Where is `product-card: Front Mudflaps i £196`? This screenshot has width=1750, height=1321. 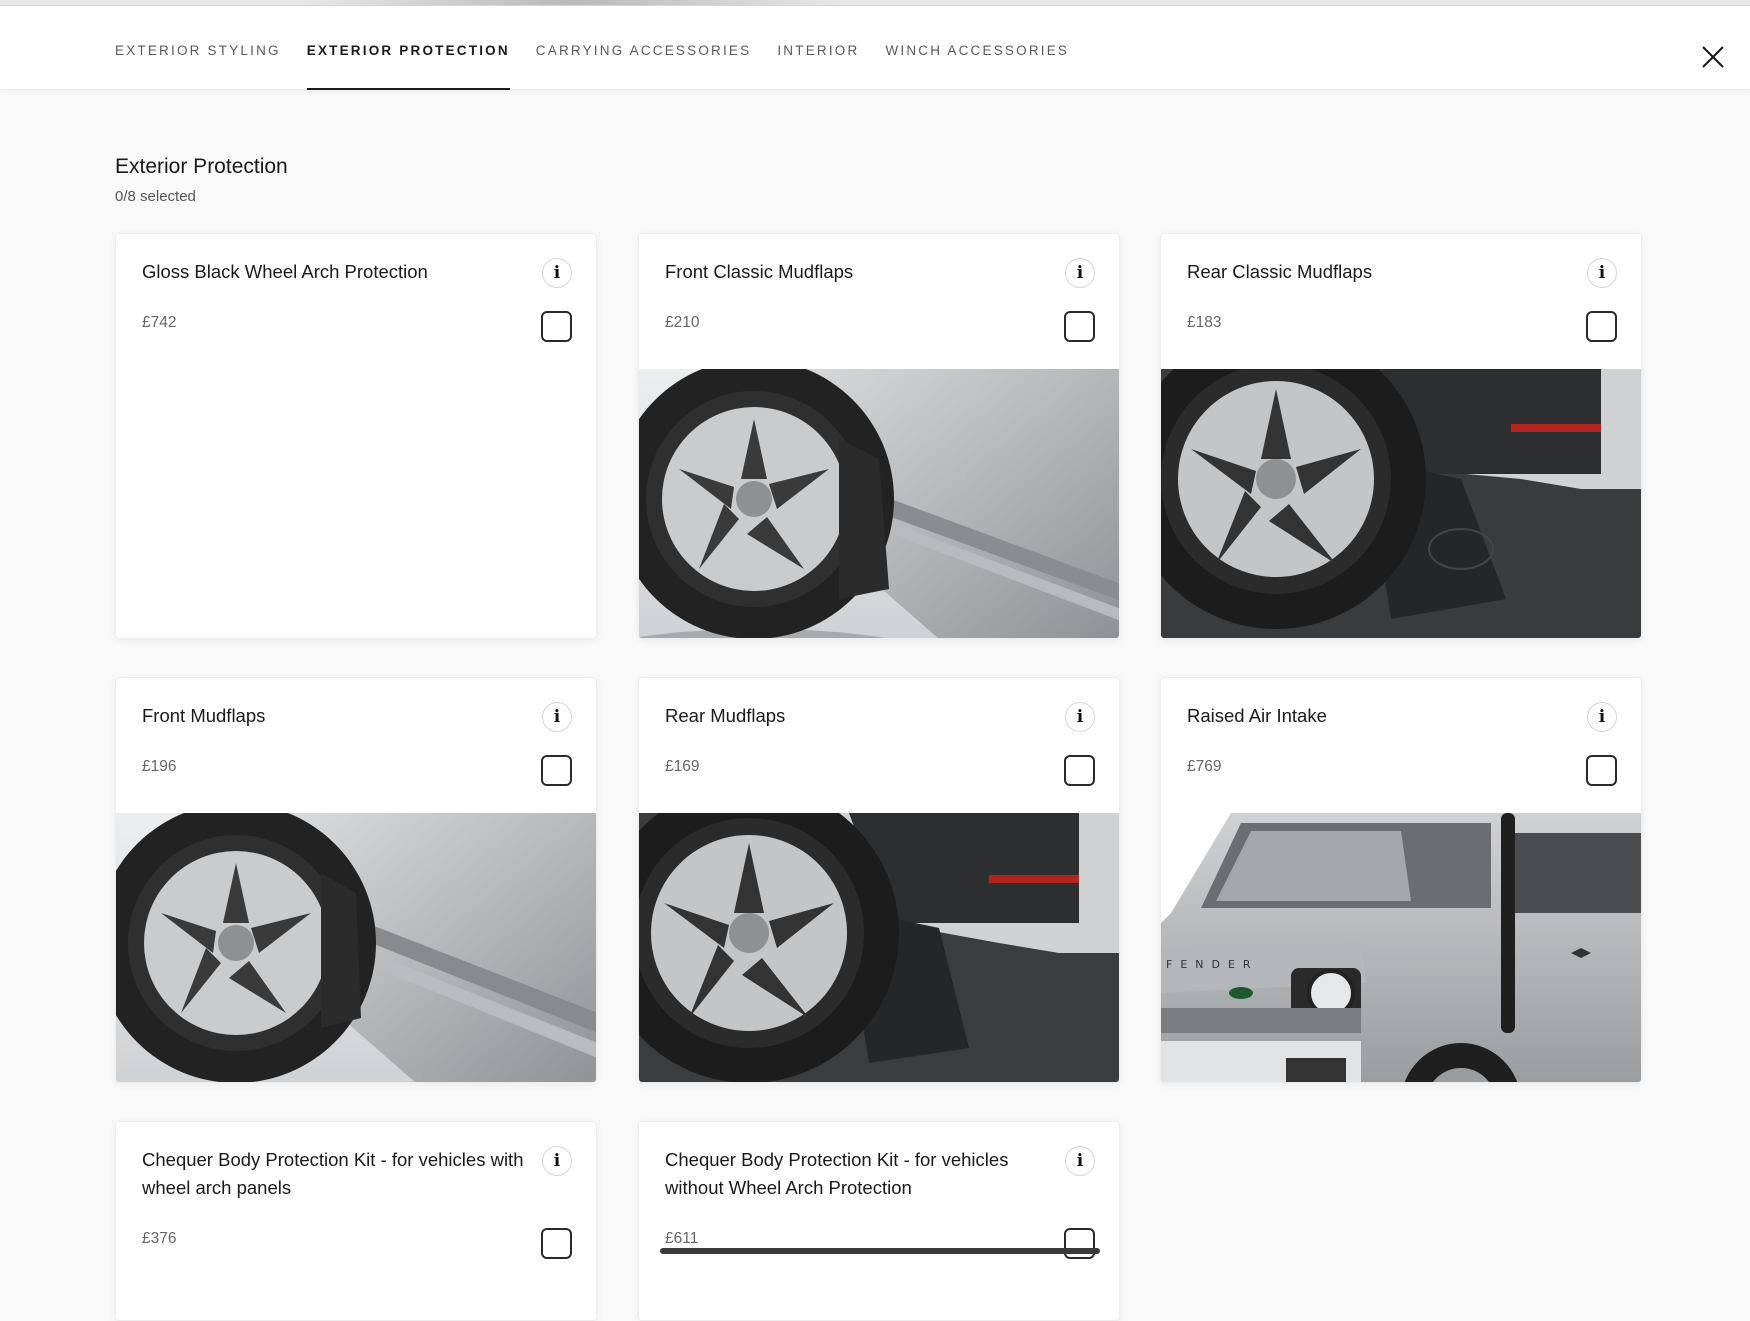 product-card: Front Mudflaps i £196 is located at coordinates (356, 880).